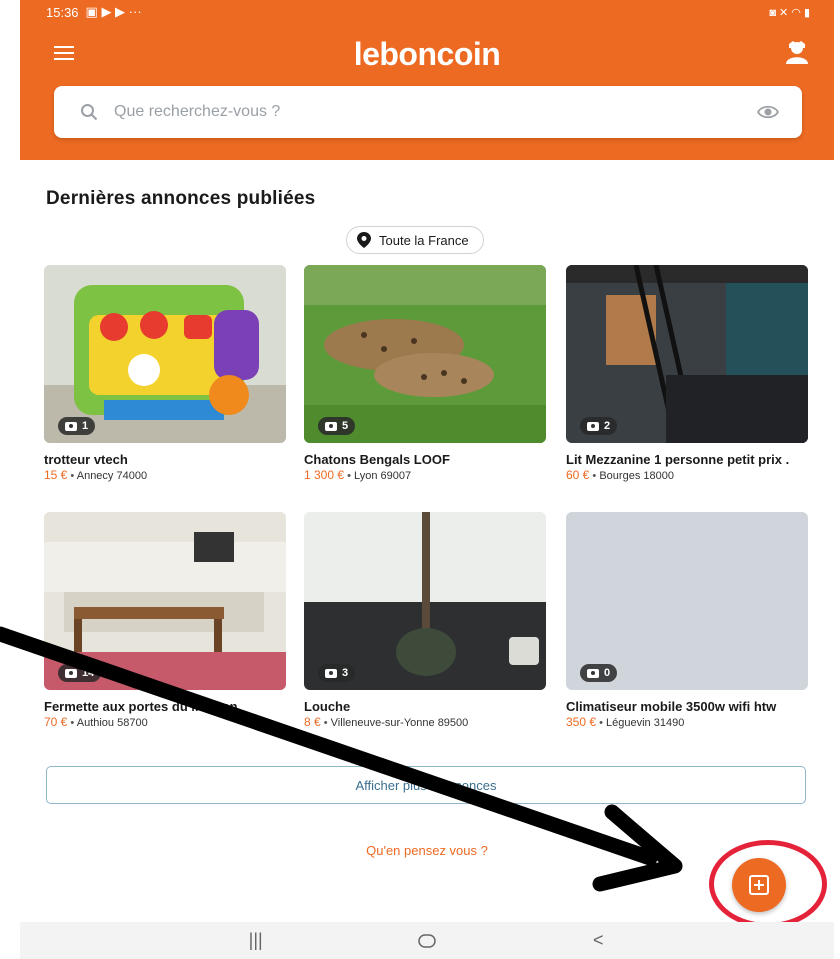  Describe the element at coordinates (427, 12) in the screenshot. I see `status-bar: 15:36 ▣ ▶ ▶ ··· ◙ ✕ ◠ ▮` at that location.